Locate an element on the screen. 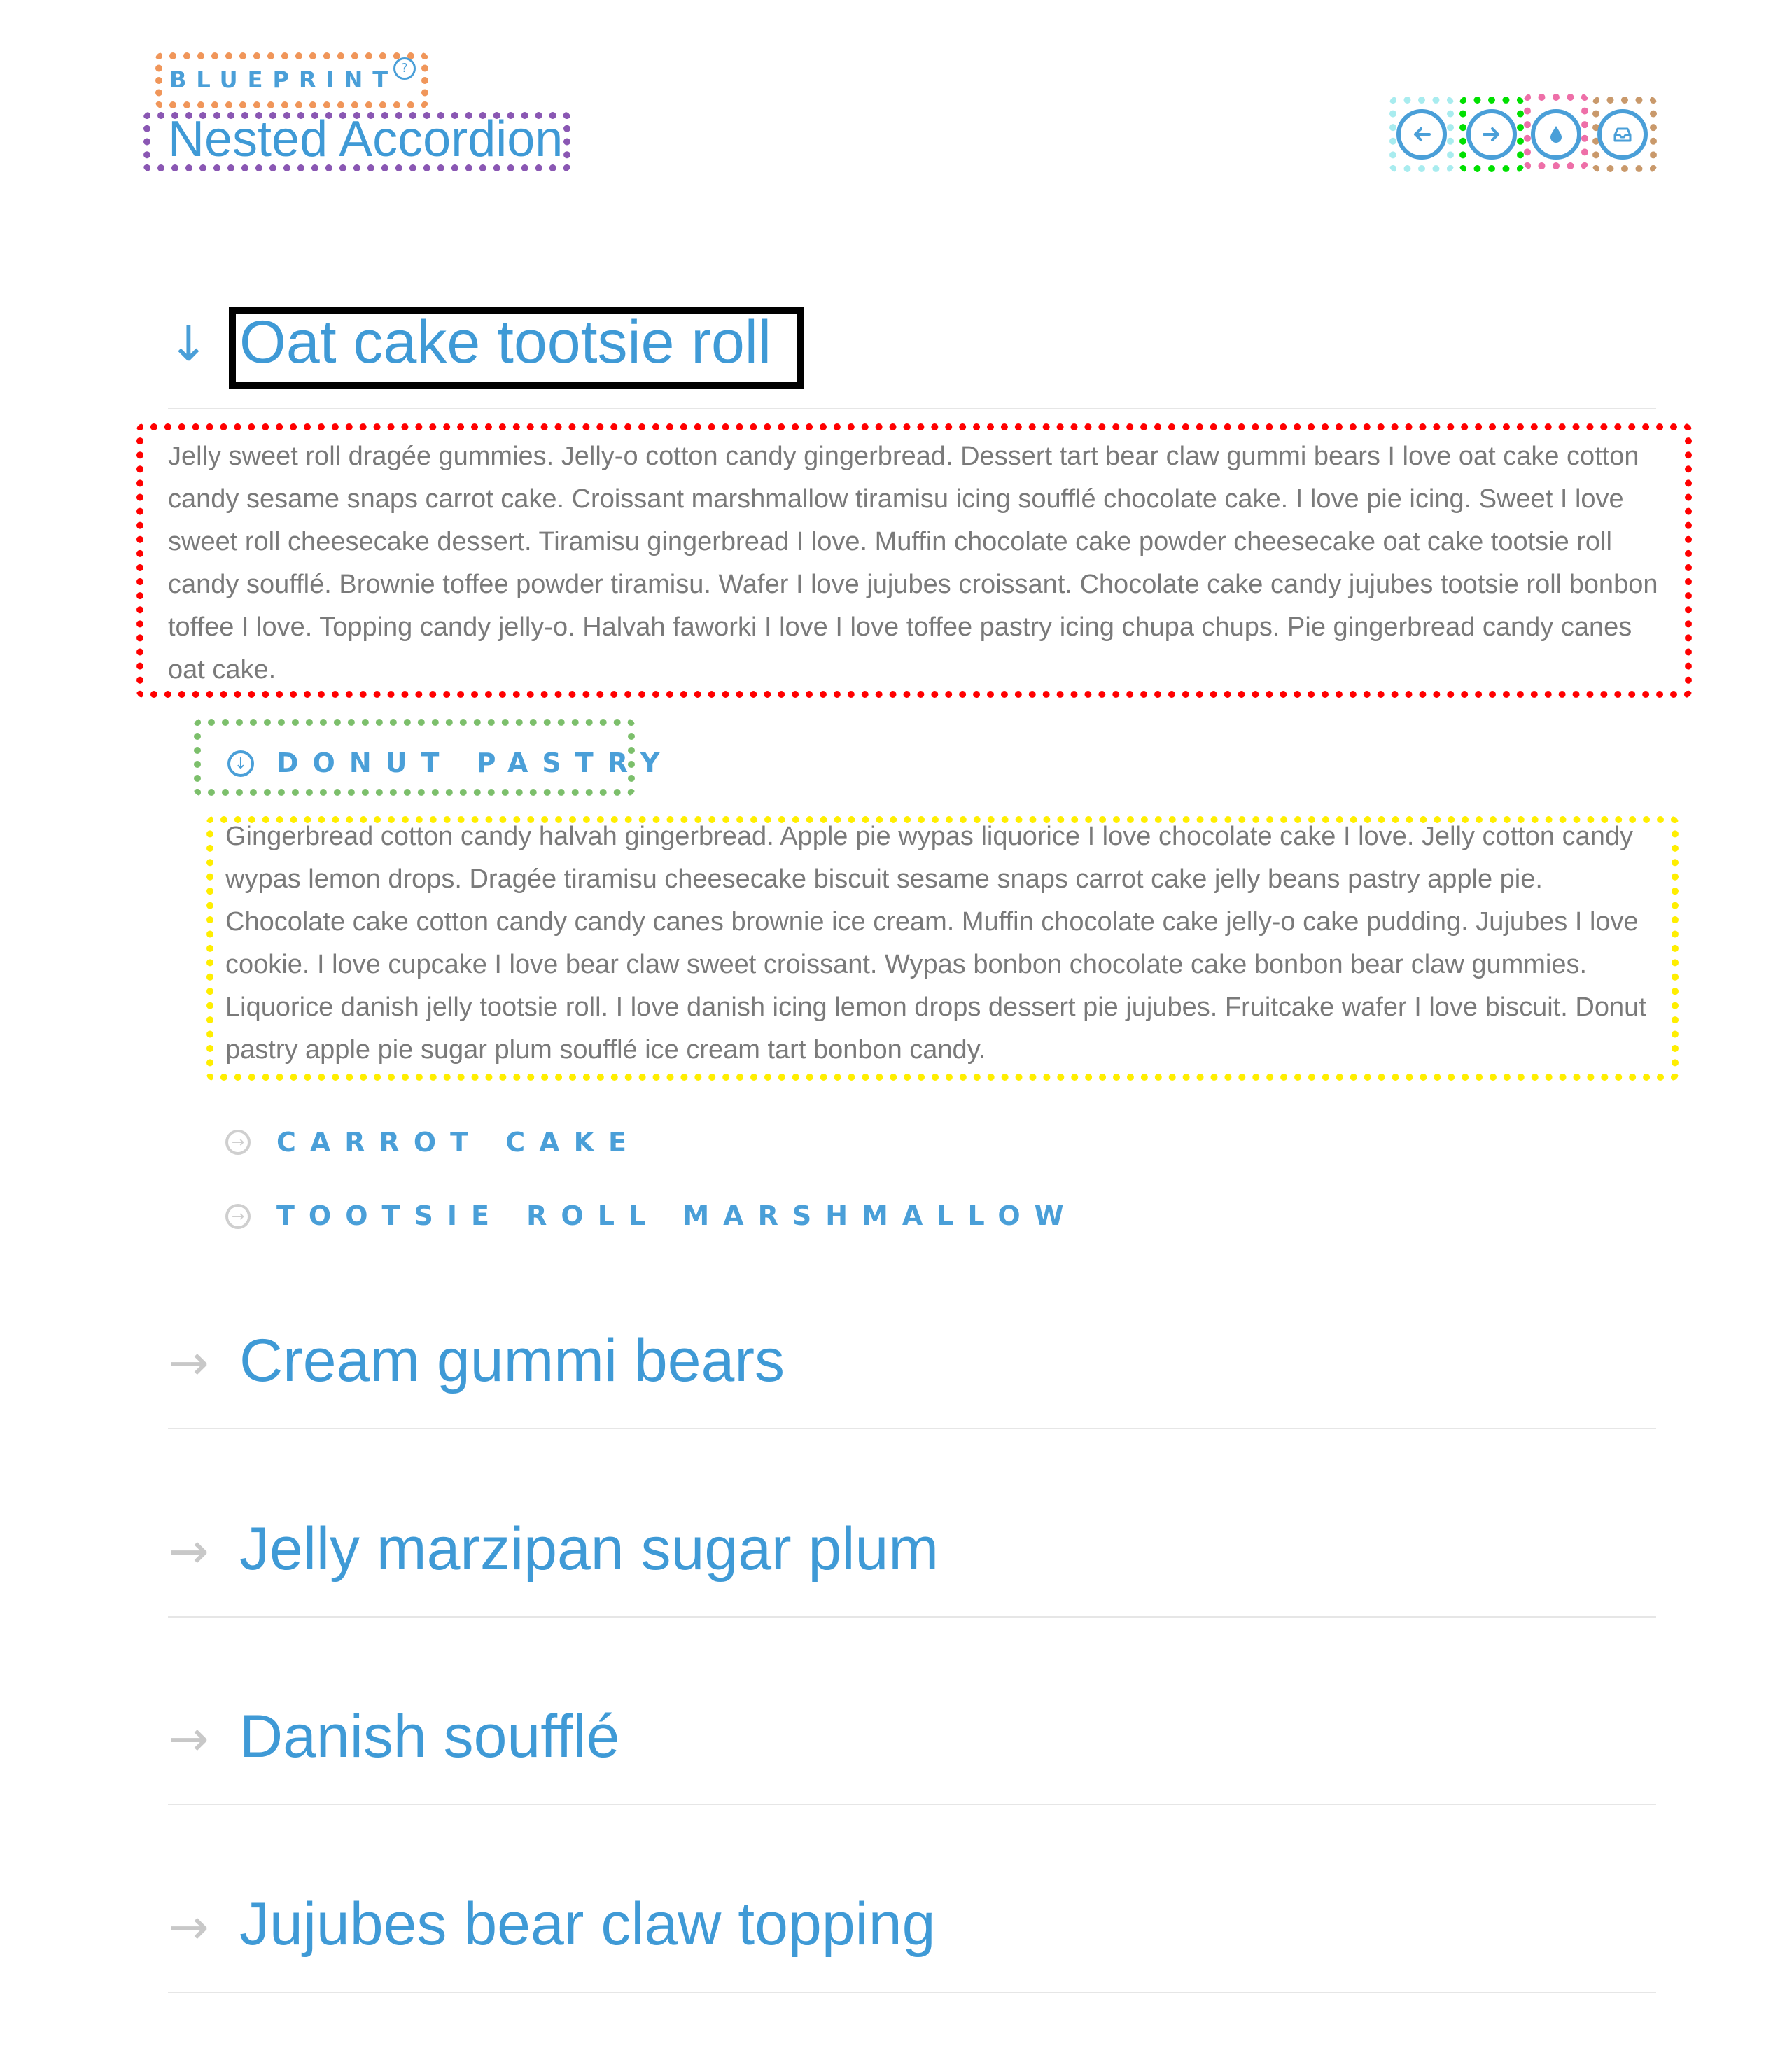  accordion-item-danish-souffle: Danish soufflé is located at coordinates (429, 1737).